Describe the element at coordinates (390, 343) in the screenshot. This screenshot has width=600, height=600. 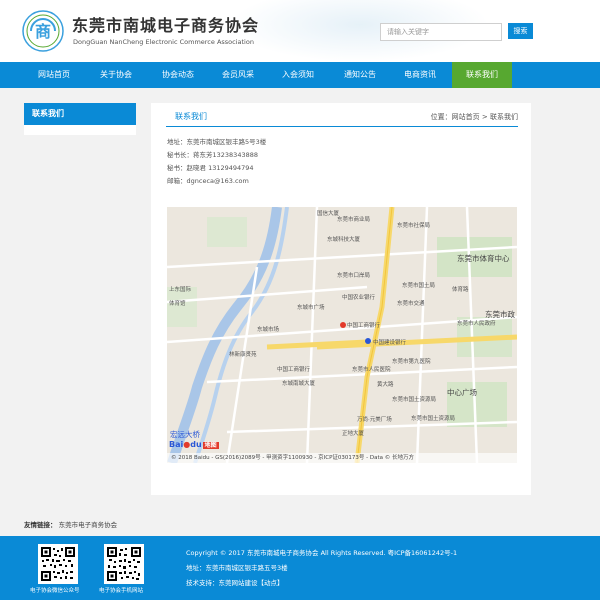
I see `map-label: 中国建设银行` at that location.